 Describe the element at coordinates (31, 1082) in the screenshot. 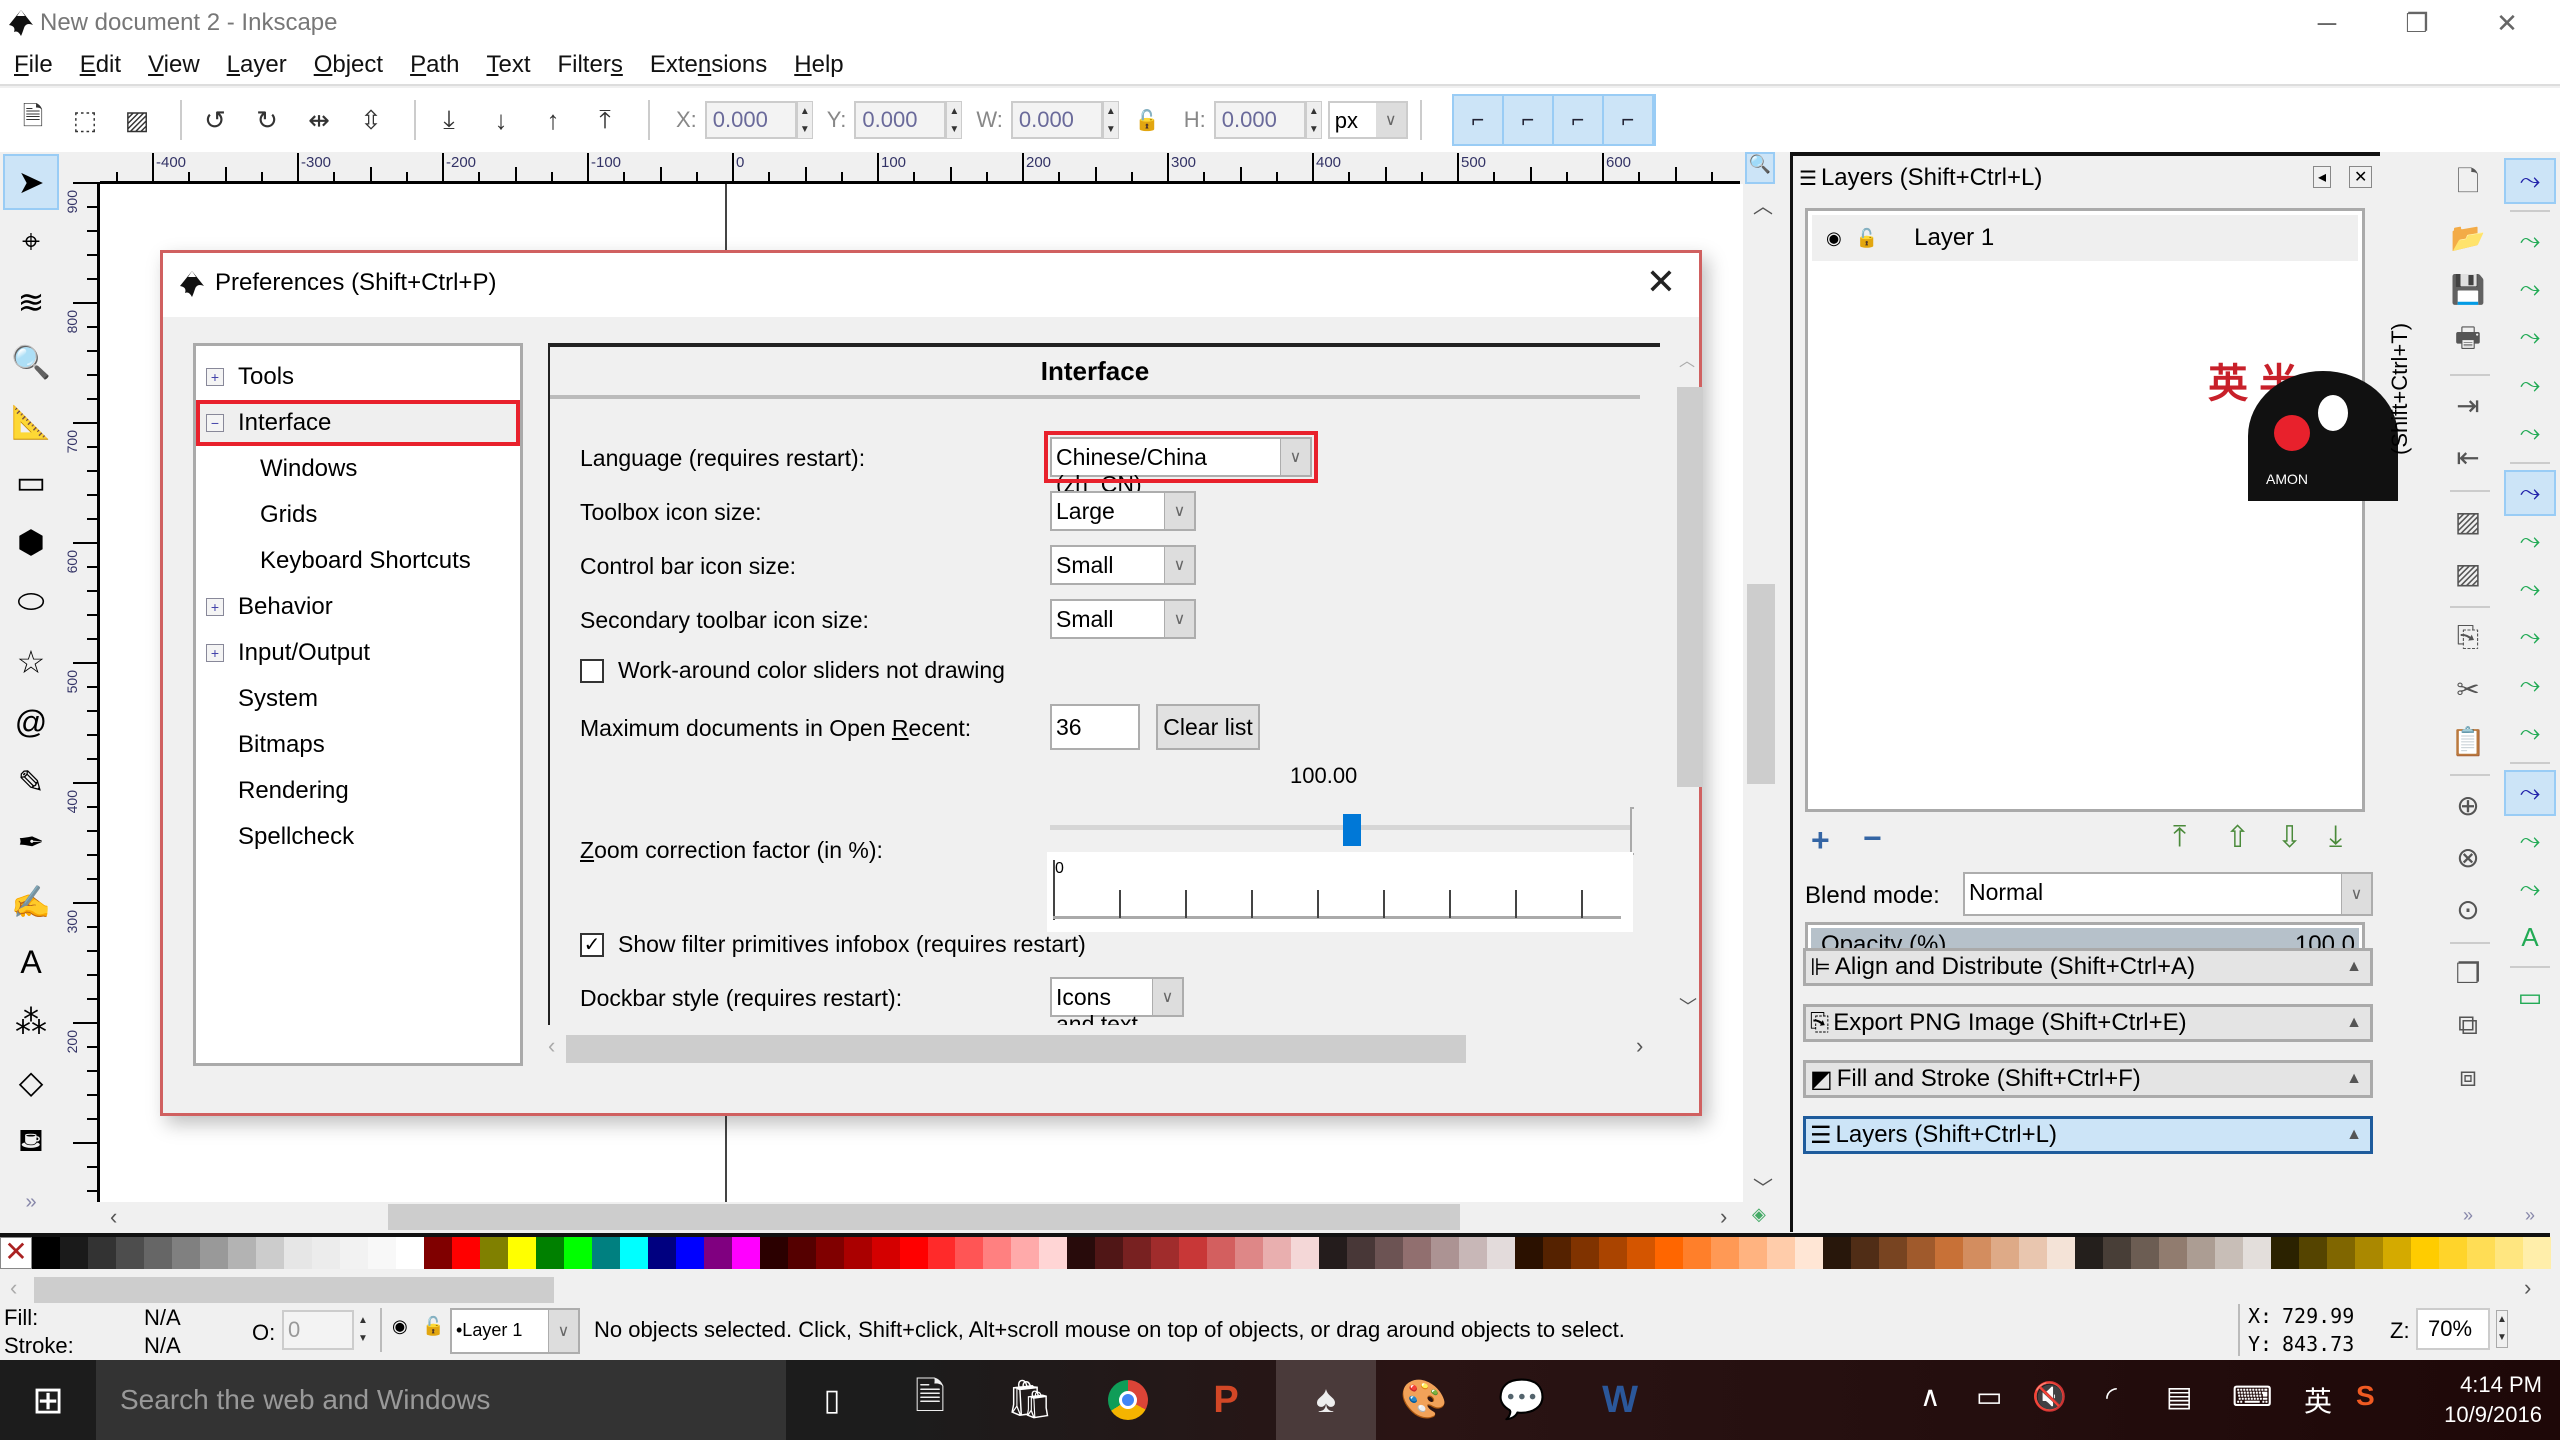

I see `eraser-tool-icon: ◇` at that location.